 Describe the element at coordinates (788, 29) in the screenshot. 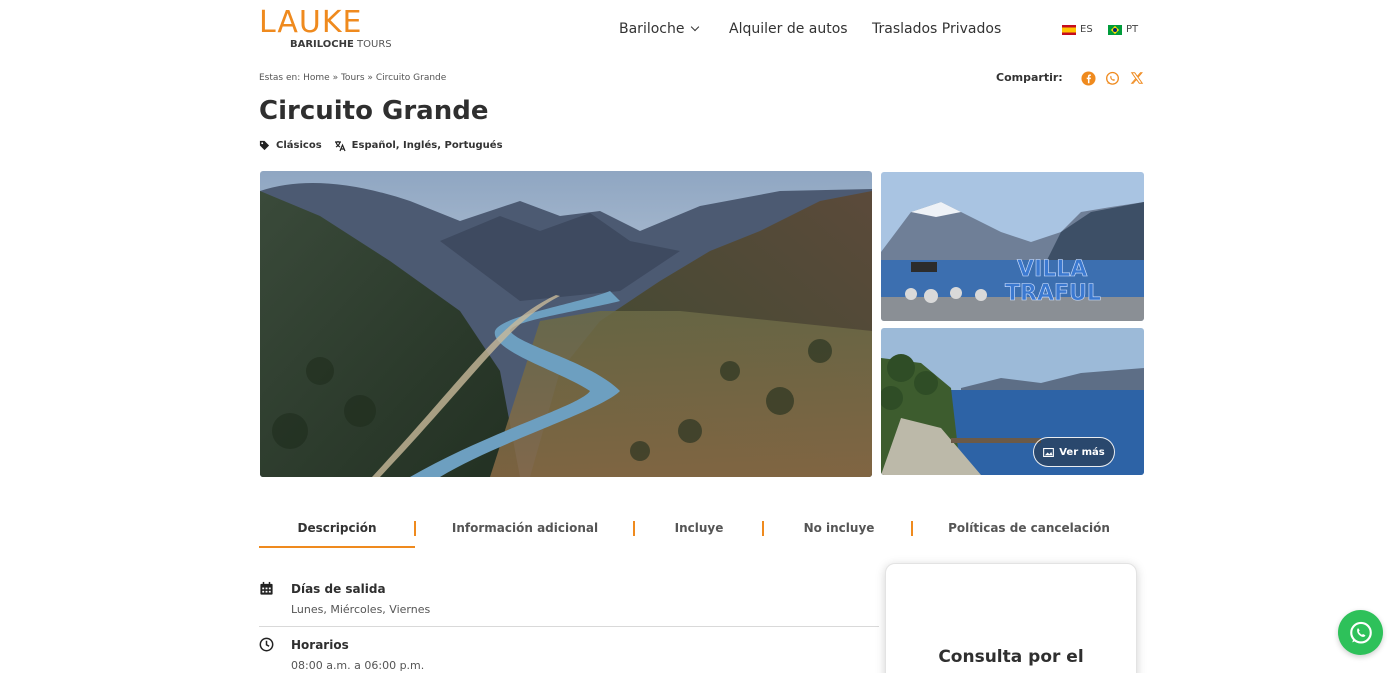

I see `nav-item-alquiler-autos: Alquiler de autos` at that location.